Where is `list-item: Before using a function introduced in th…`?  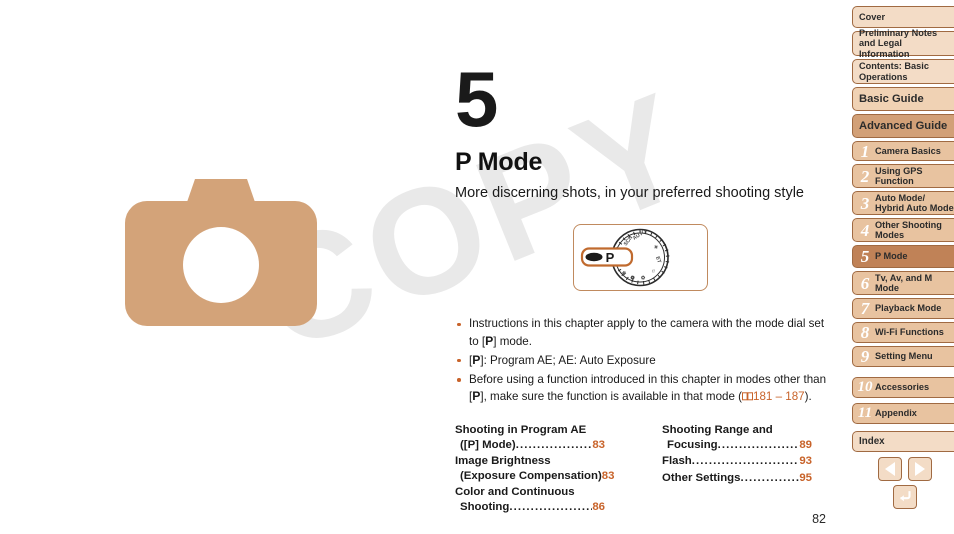
list-item: Before using a function introduced in th… is located at coordinates (645, 389).